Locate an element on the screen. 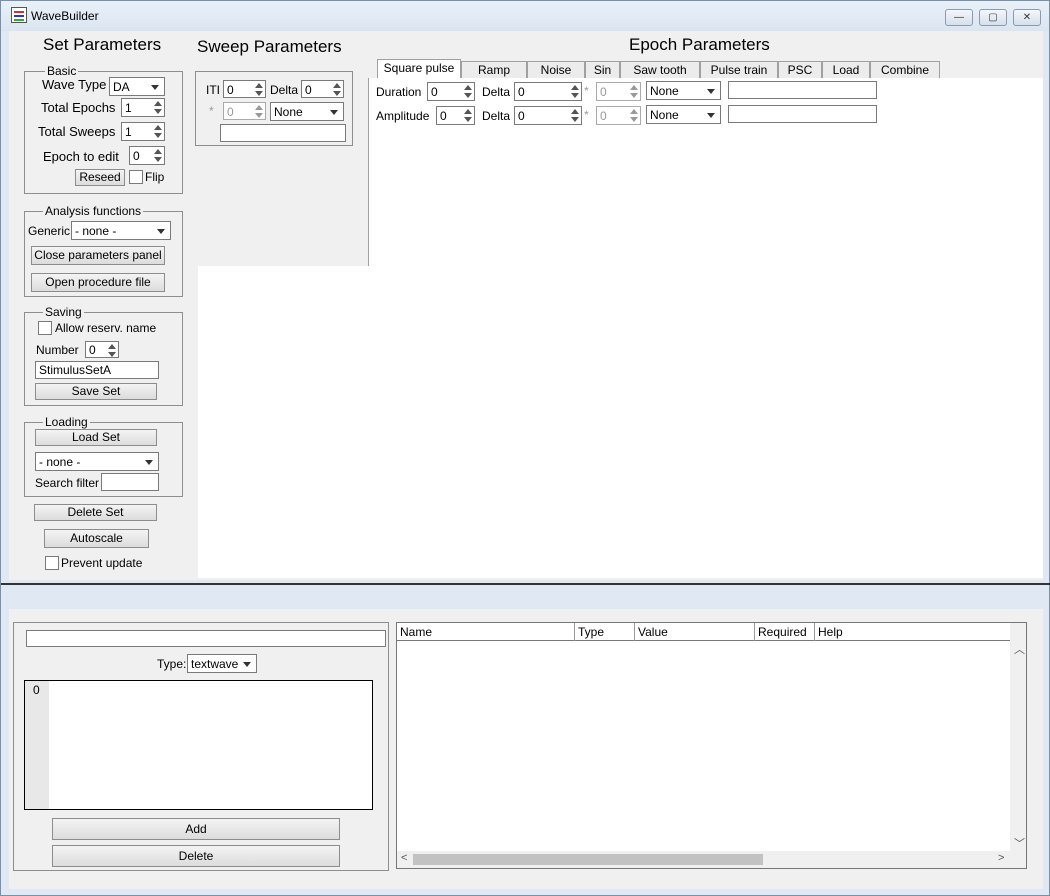 The image size is (1050, 896). iti-stepper: 0 is located at coordinates (244, 89).